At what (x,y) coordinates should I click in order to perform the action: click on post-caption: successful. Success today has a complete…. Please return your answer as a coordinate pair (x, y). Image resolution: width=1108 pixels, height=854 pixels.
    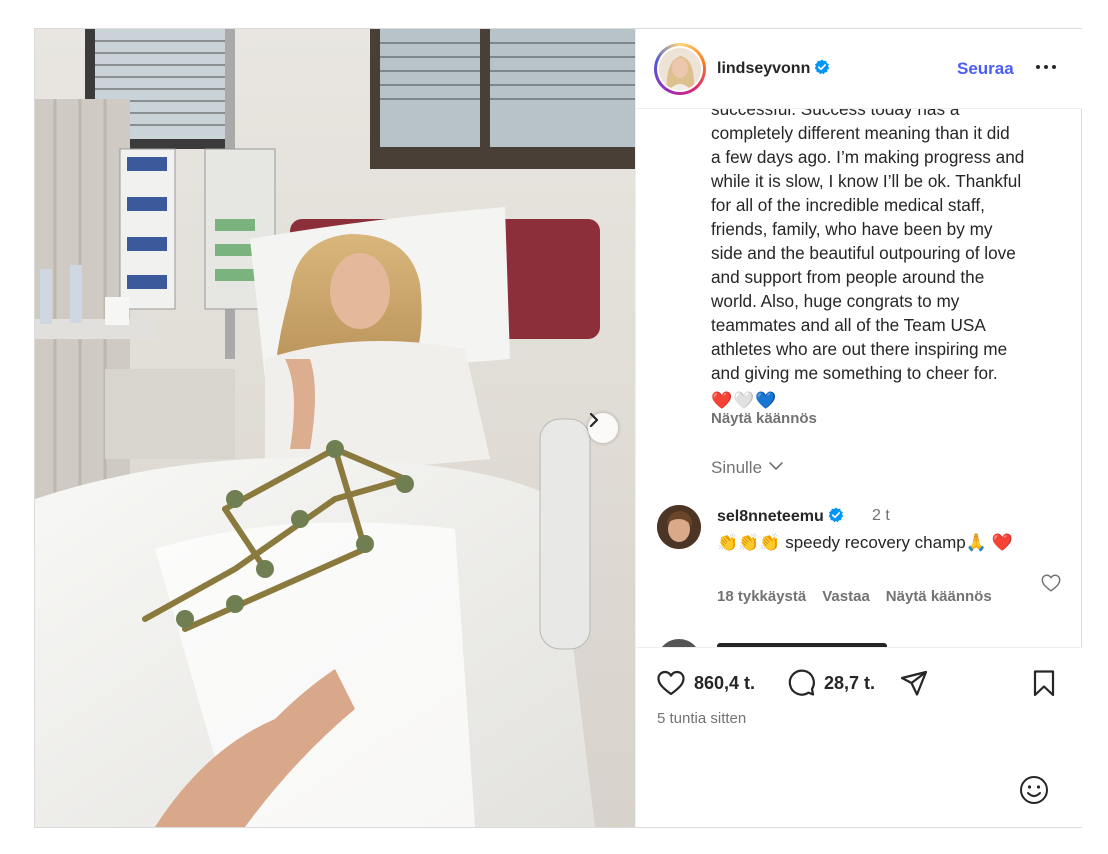
    Looking at the image, I should click on (891, 247).